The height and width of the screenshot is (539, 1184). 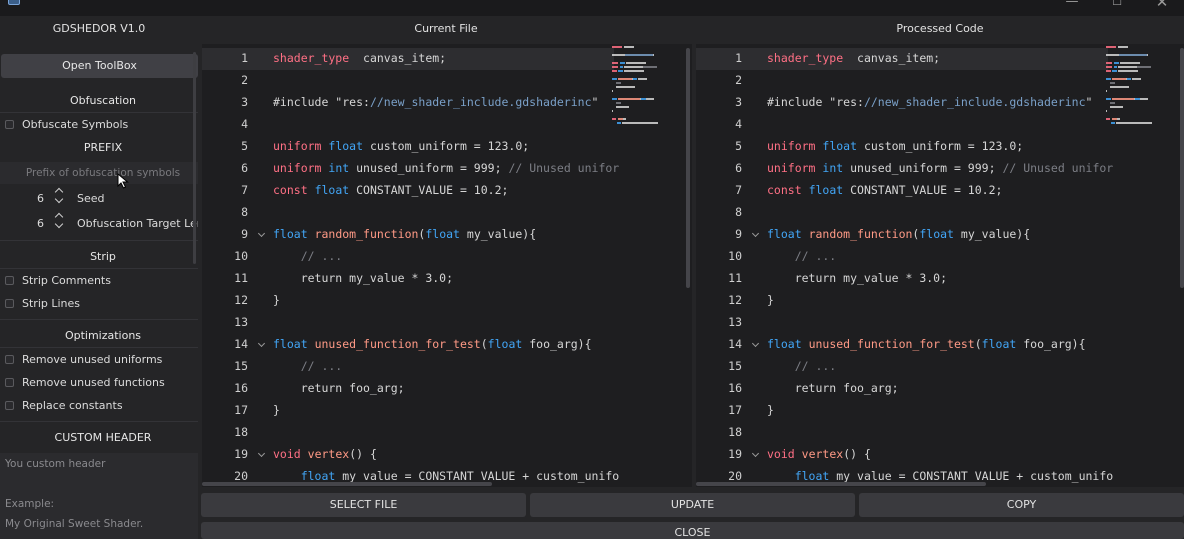 I want to click on line-number: 9, so click(x=244, y=234).